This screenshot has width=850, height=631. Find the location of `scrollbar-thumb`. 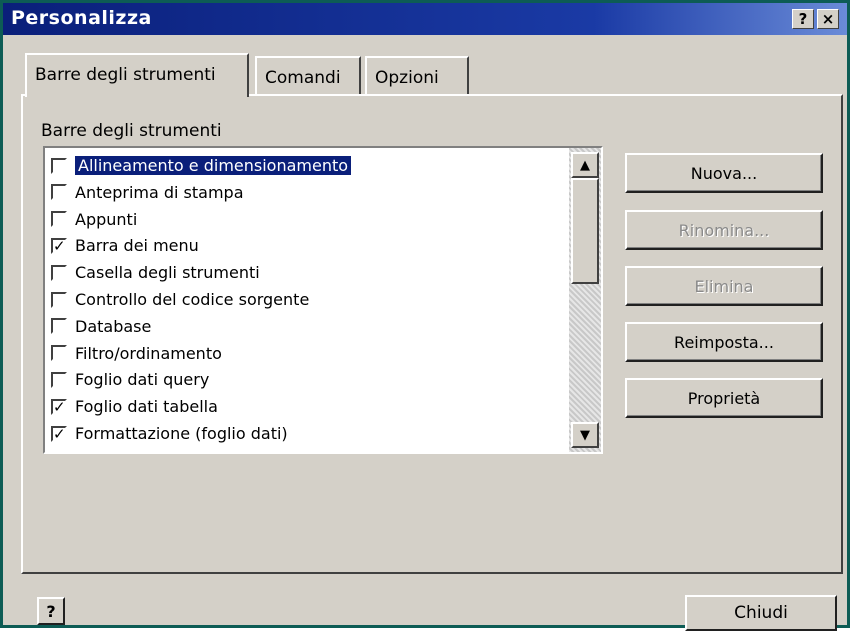

scrollbar-thumb is located at coordinates (585, 231).